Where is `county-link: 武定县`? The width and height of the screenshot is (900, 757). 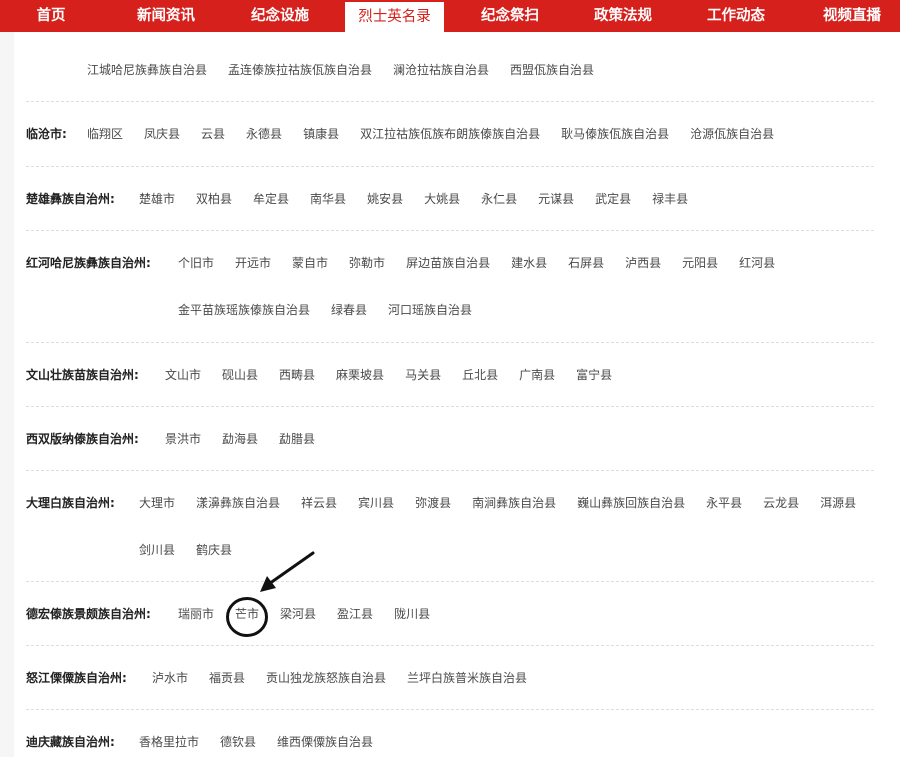 county-link: 武定县 is located at coordinates (613, 199).